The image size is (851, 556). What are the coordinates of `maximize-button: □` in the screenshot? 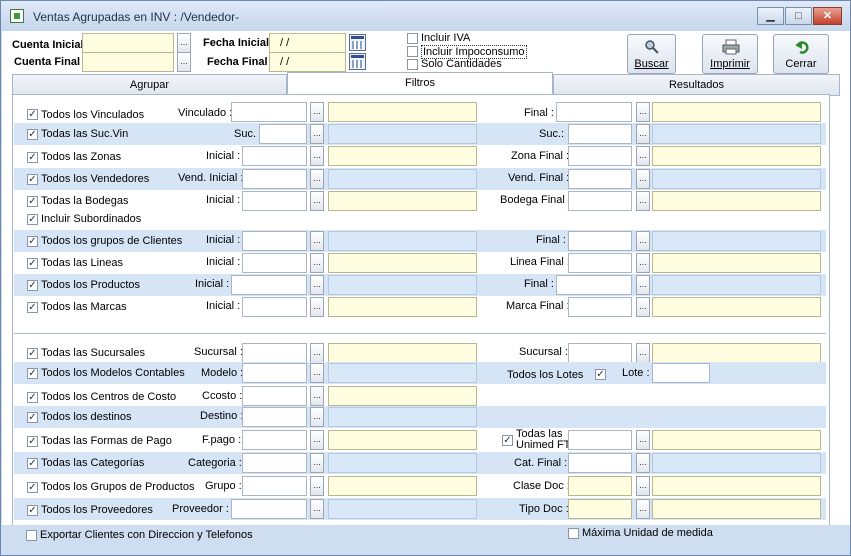 It's located at (798, 16).